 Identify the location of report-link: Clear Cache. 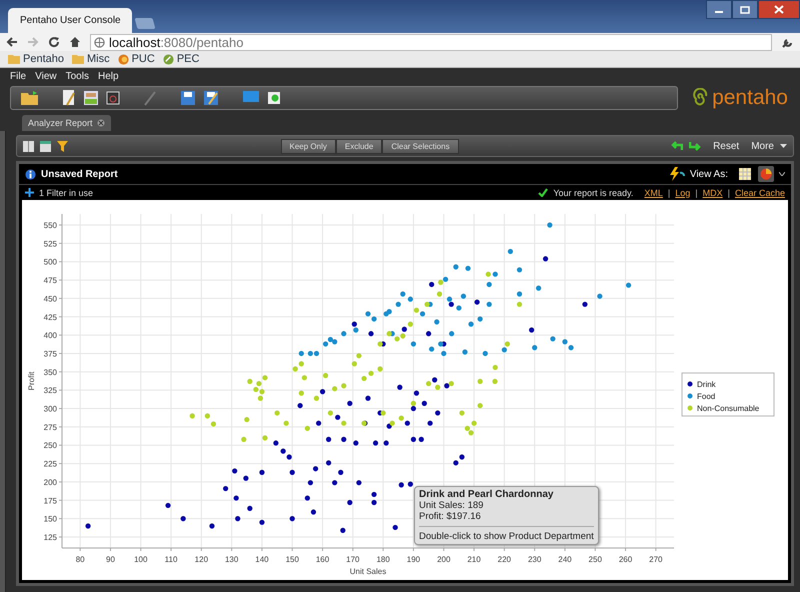
(759, 193).